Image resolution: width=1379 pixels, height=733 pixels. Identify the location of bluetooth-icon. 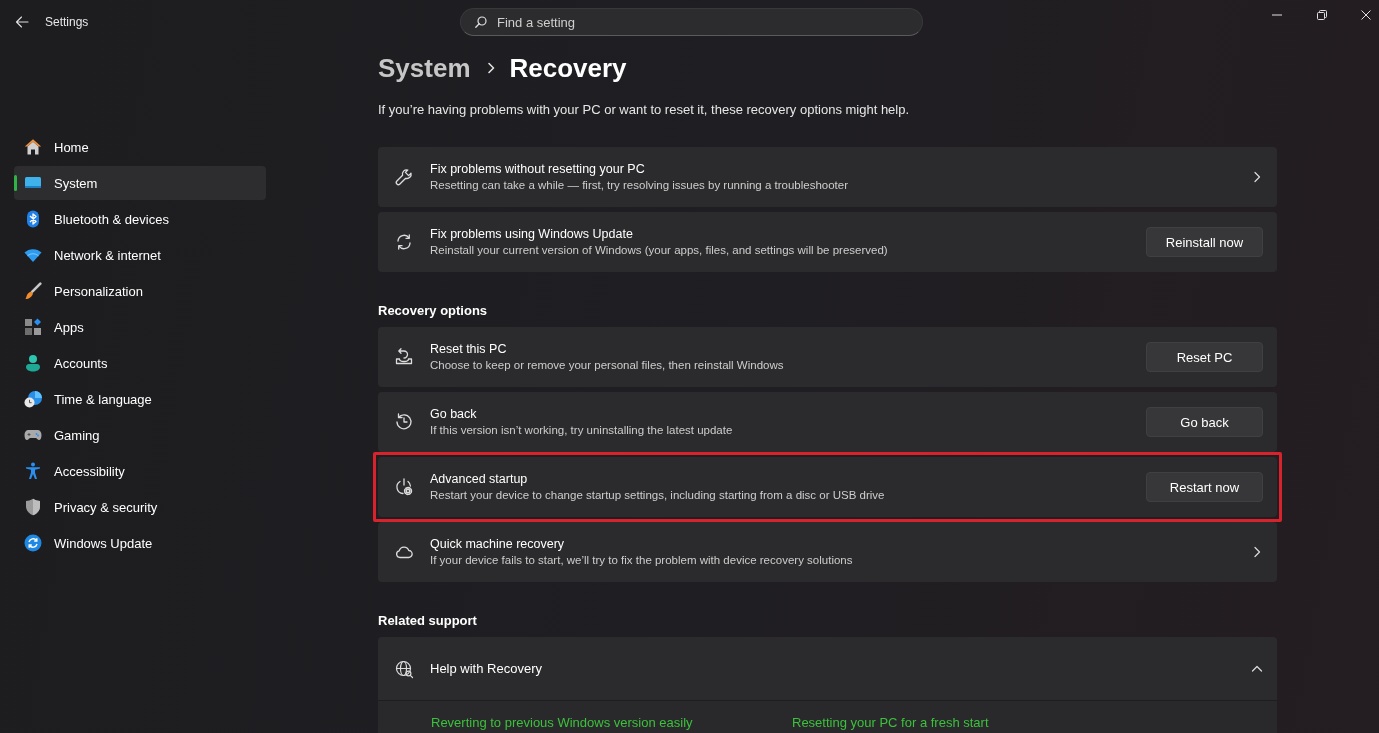
(33, 219).